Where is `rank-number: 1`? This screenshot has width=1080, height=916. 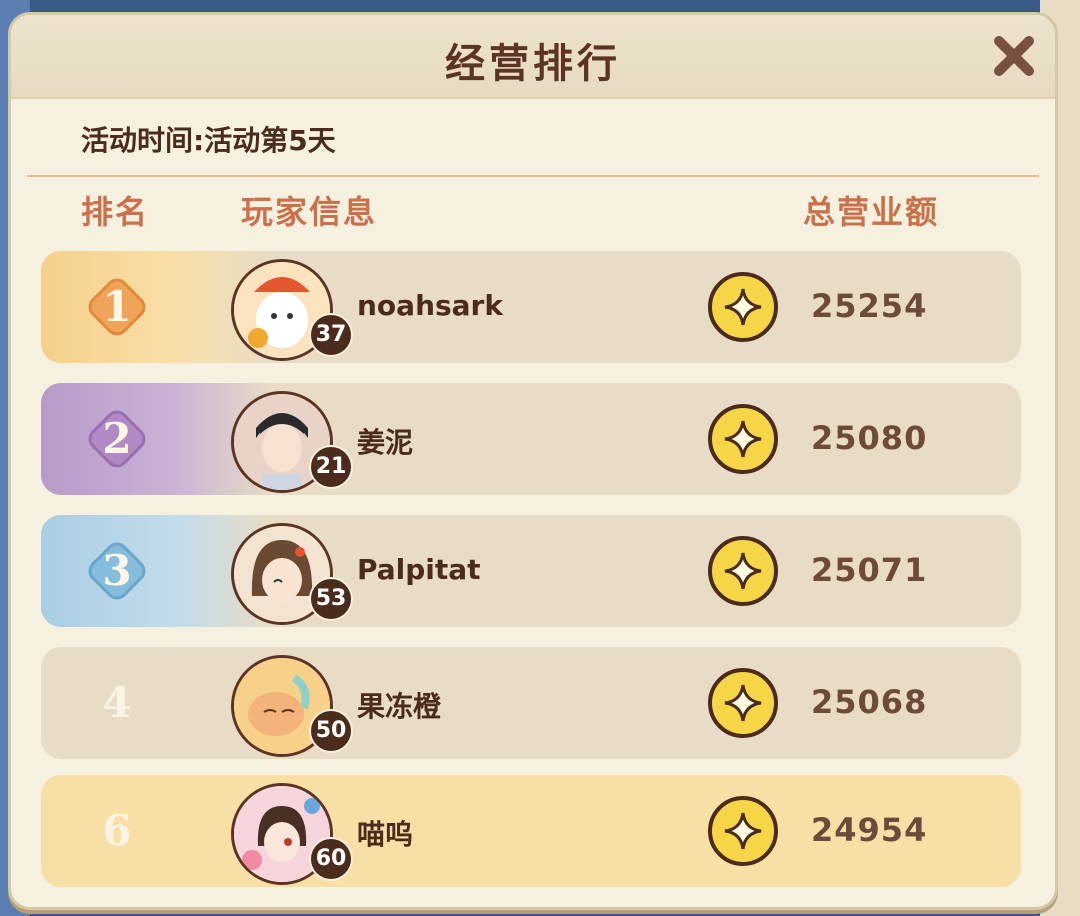
rank-number: 1 is located at coordinates (117, 306).